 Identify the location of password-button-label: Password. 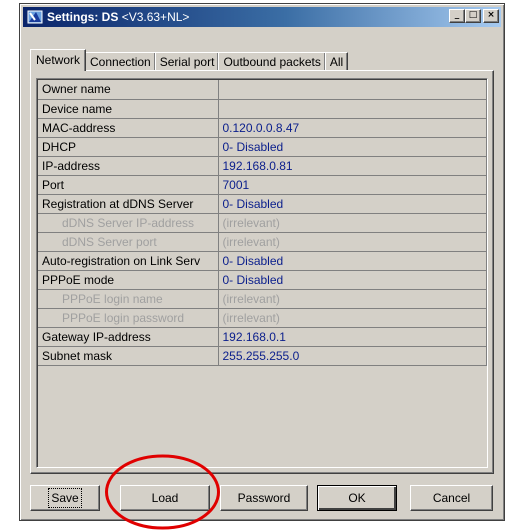
(264, 498).